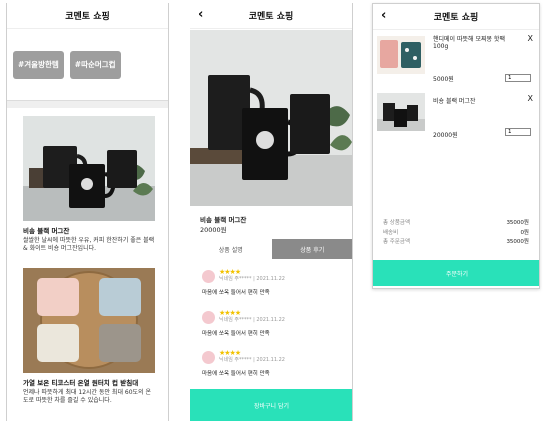  Describe the element at coordinates (397, 223) in the screenshot. I see `total-label: 총 상품금액` at that location.